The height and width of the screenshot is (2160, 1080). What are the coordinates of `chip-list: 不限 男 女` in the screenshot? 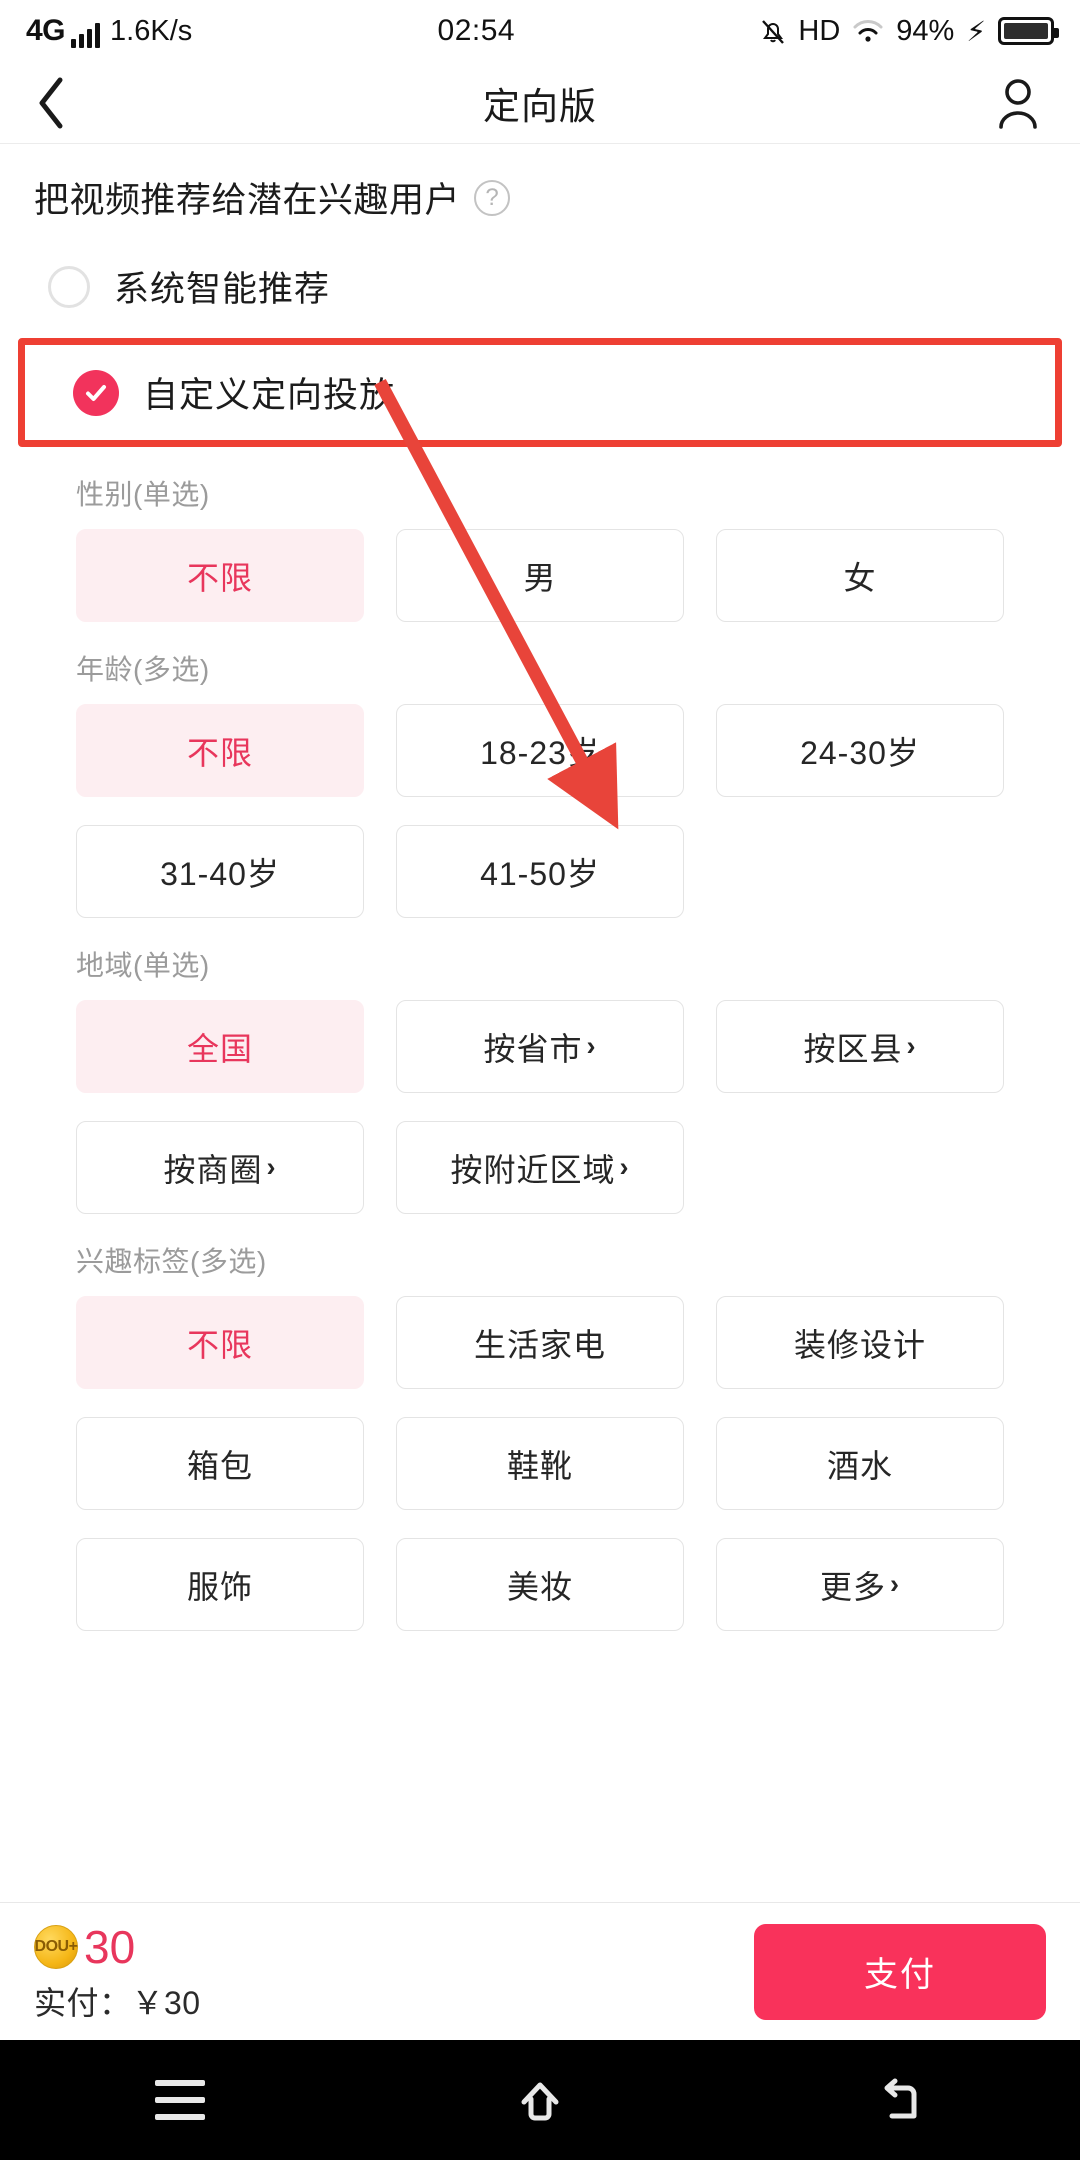 It's located at (540, 575).